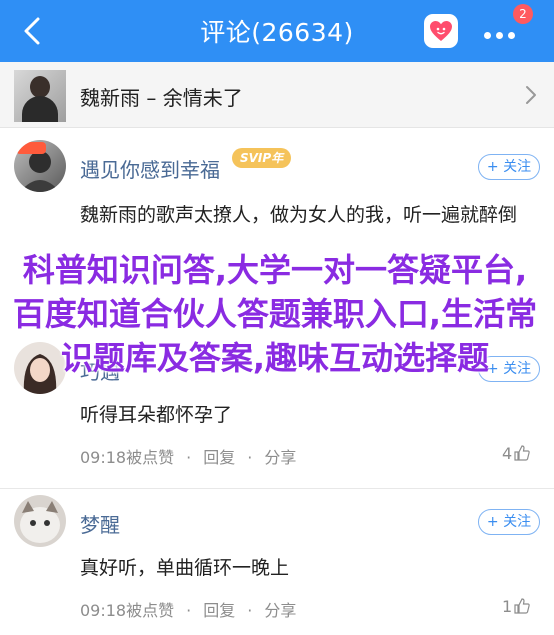 The height and width of the screenshot is (635, 554). Describe the element at coordinates (277, 95) in the screenshot. I see `song-row: 魏新雨 – 余情未了` at that location.